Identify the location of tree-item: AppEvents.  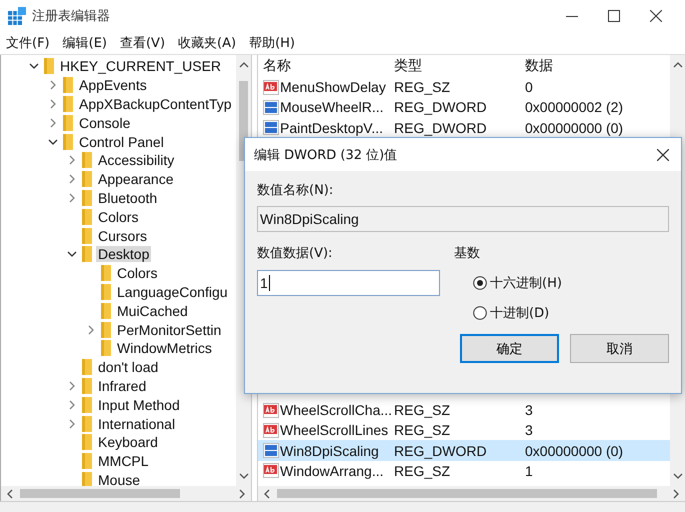
(113, 85).